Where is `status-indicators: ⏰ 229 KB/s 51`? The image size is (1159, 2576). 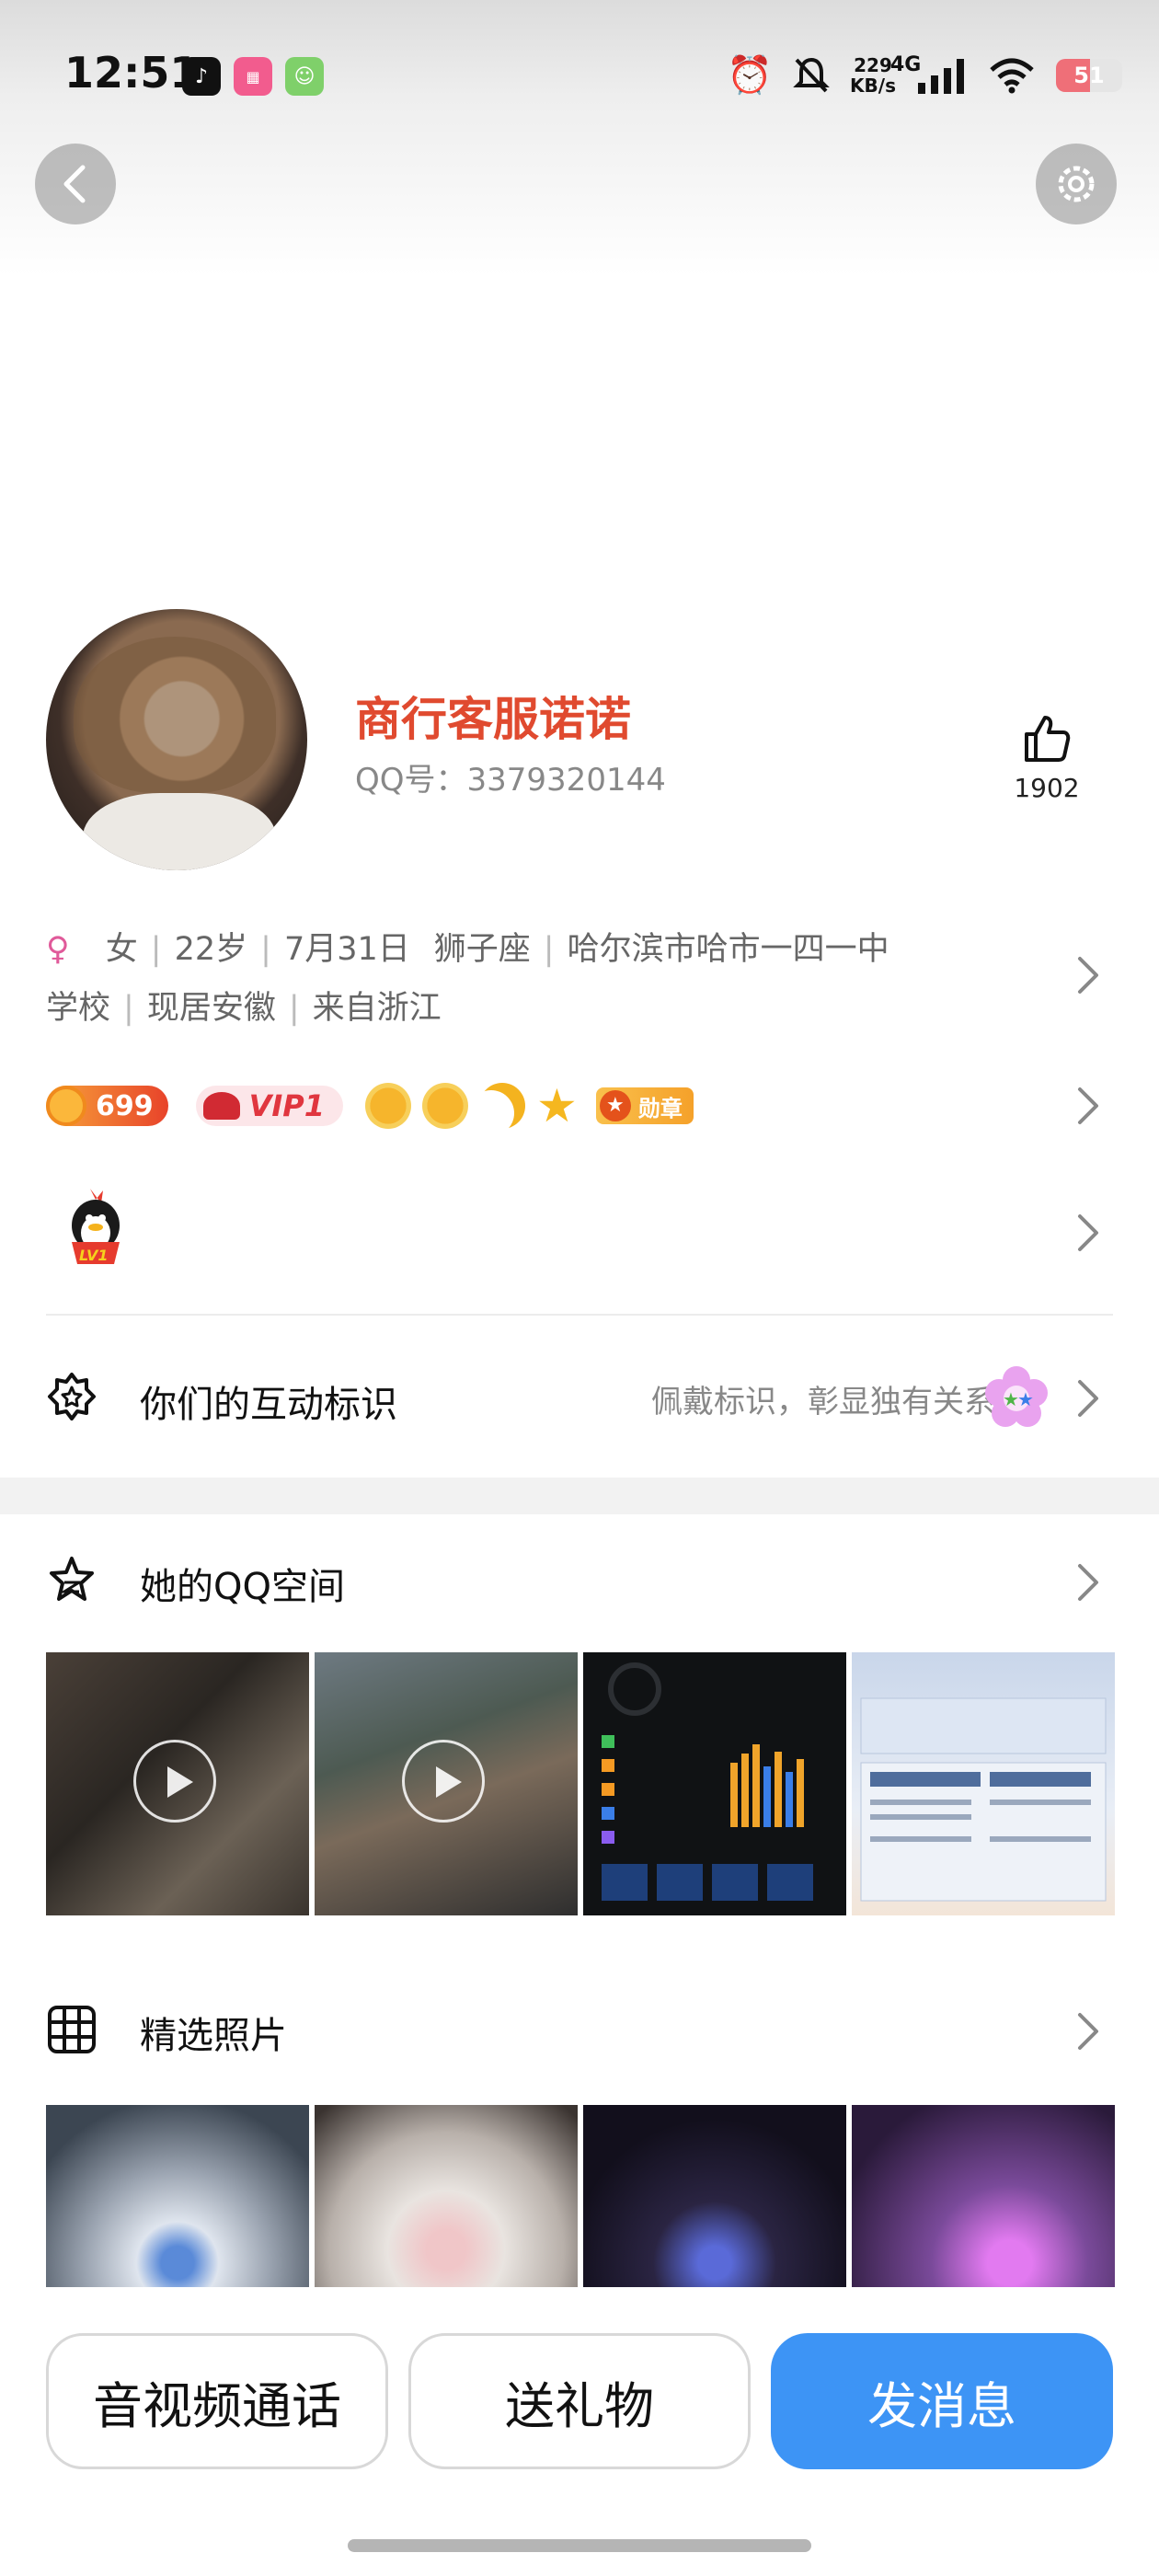 status-indicators: ⏰ 229 KB/s 51 is located at coordinates (924, 75).